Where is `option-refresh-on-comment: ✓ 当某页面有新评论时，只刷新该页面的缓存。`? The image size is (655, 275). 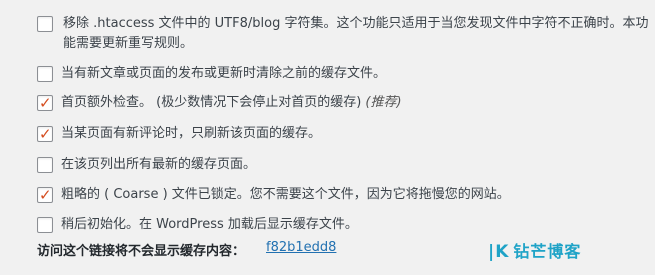 option-refresh-on-comment: ✓ 当某页面有新评论时，只刷新该页面的缓存。 is located at coordinates (179, 134).